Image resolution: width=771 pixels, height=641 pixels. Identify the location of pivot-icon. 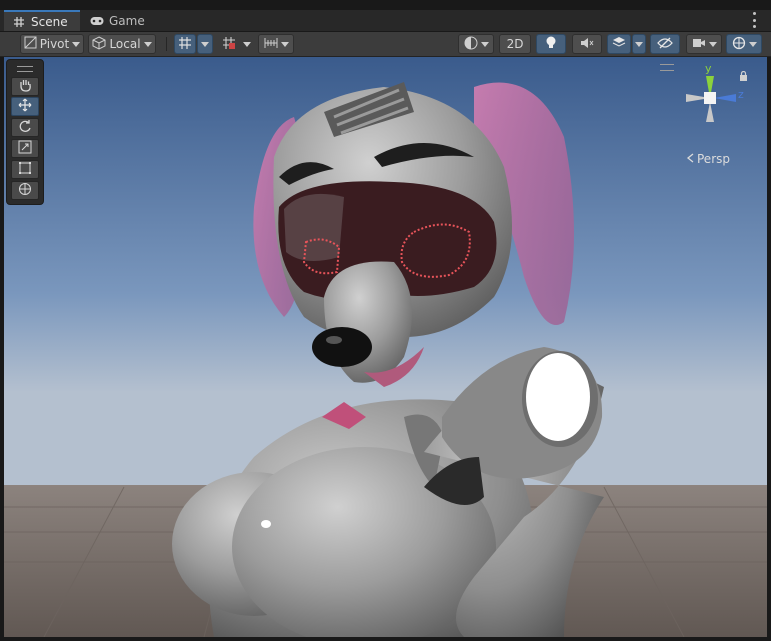
(30, 44).